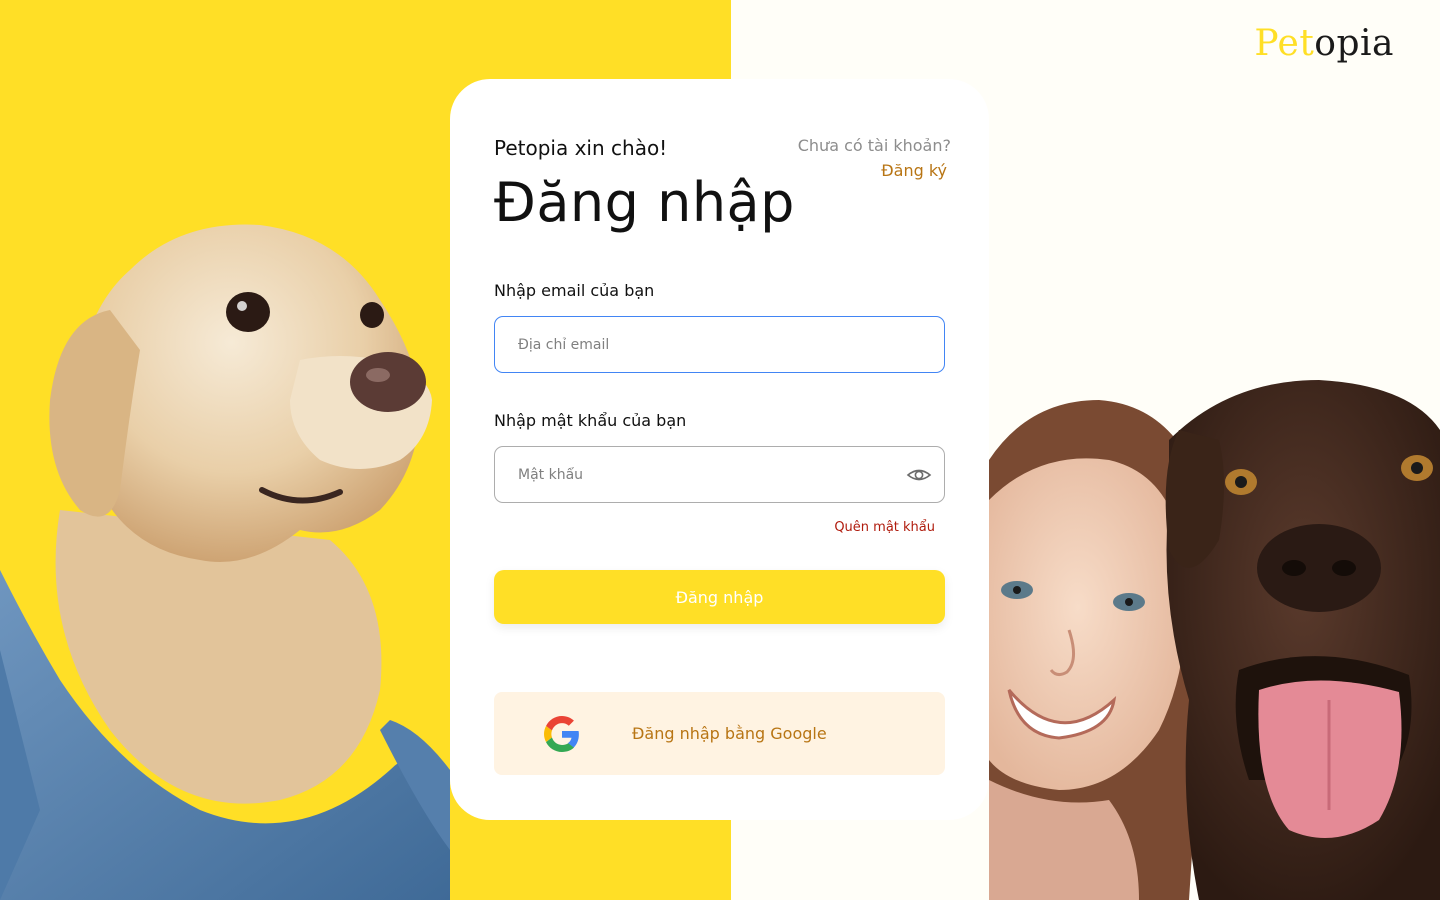 This screenshot has width=1440, height=900. I want to click on forgot-password-link: Quên mật khẩu, so click(884, 527).